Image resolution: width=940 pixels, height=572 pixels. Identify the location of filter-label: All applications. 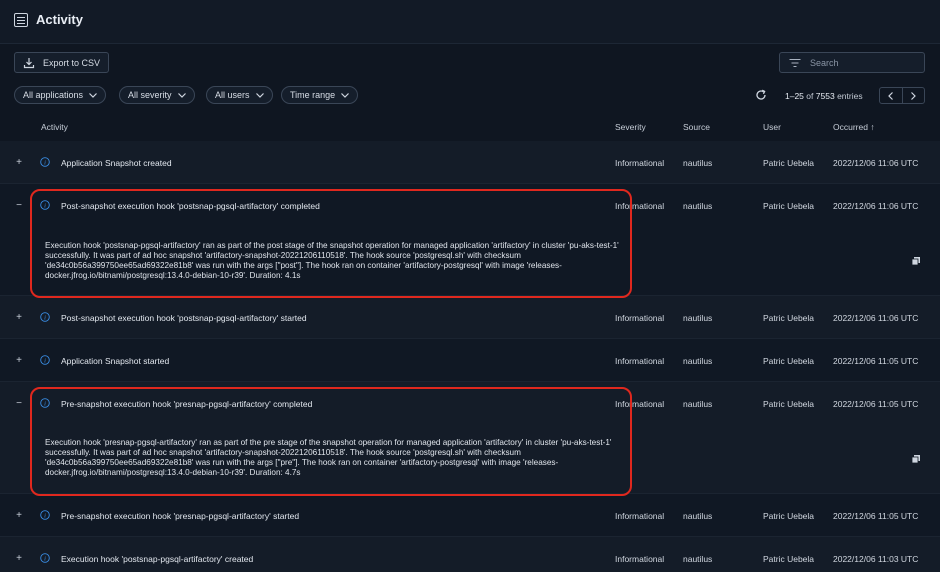
(53, 95).